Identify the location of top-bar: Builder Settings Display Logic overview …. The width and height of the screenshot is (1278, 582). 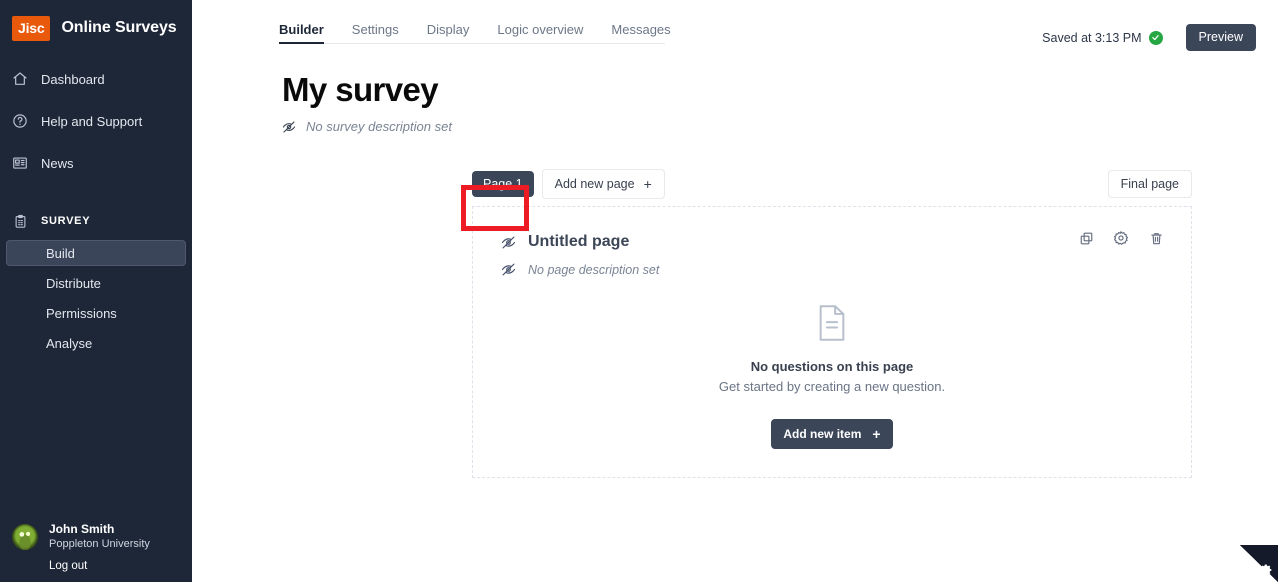
(735, 29).